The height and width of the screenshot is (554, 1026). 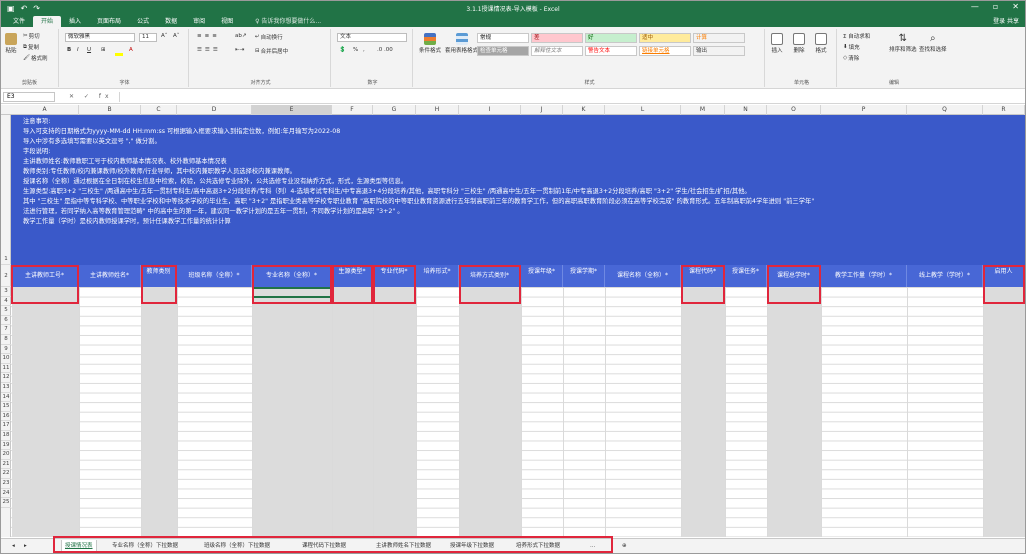 What do you see at coordinates (777, 43) in the screenshot?
I see `insert-cells-button: 插入` at bounding box center [777, 43].